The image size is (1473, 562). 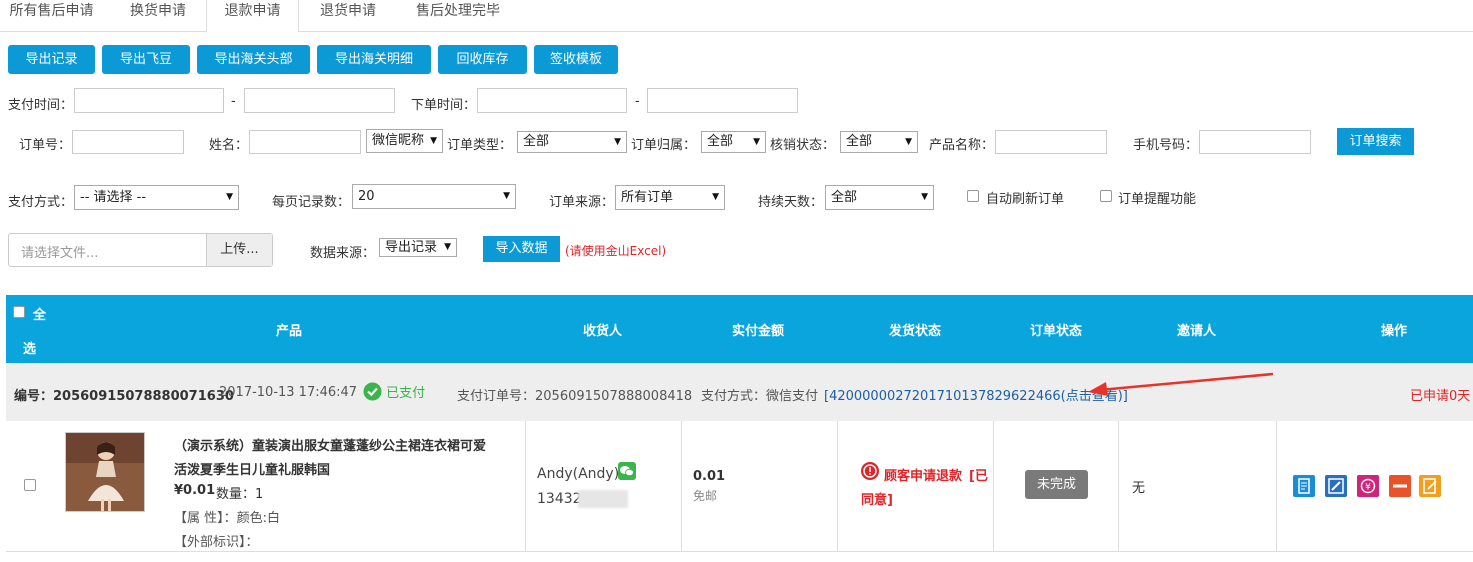 I want to click on order-time-label: 下单时间：, so click(x=444, y=105).